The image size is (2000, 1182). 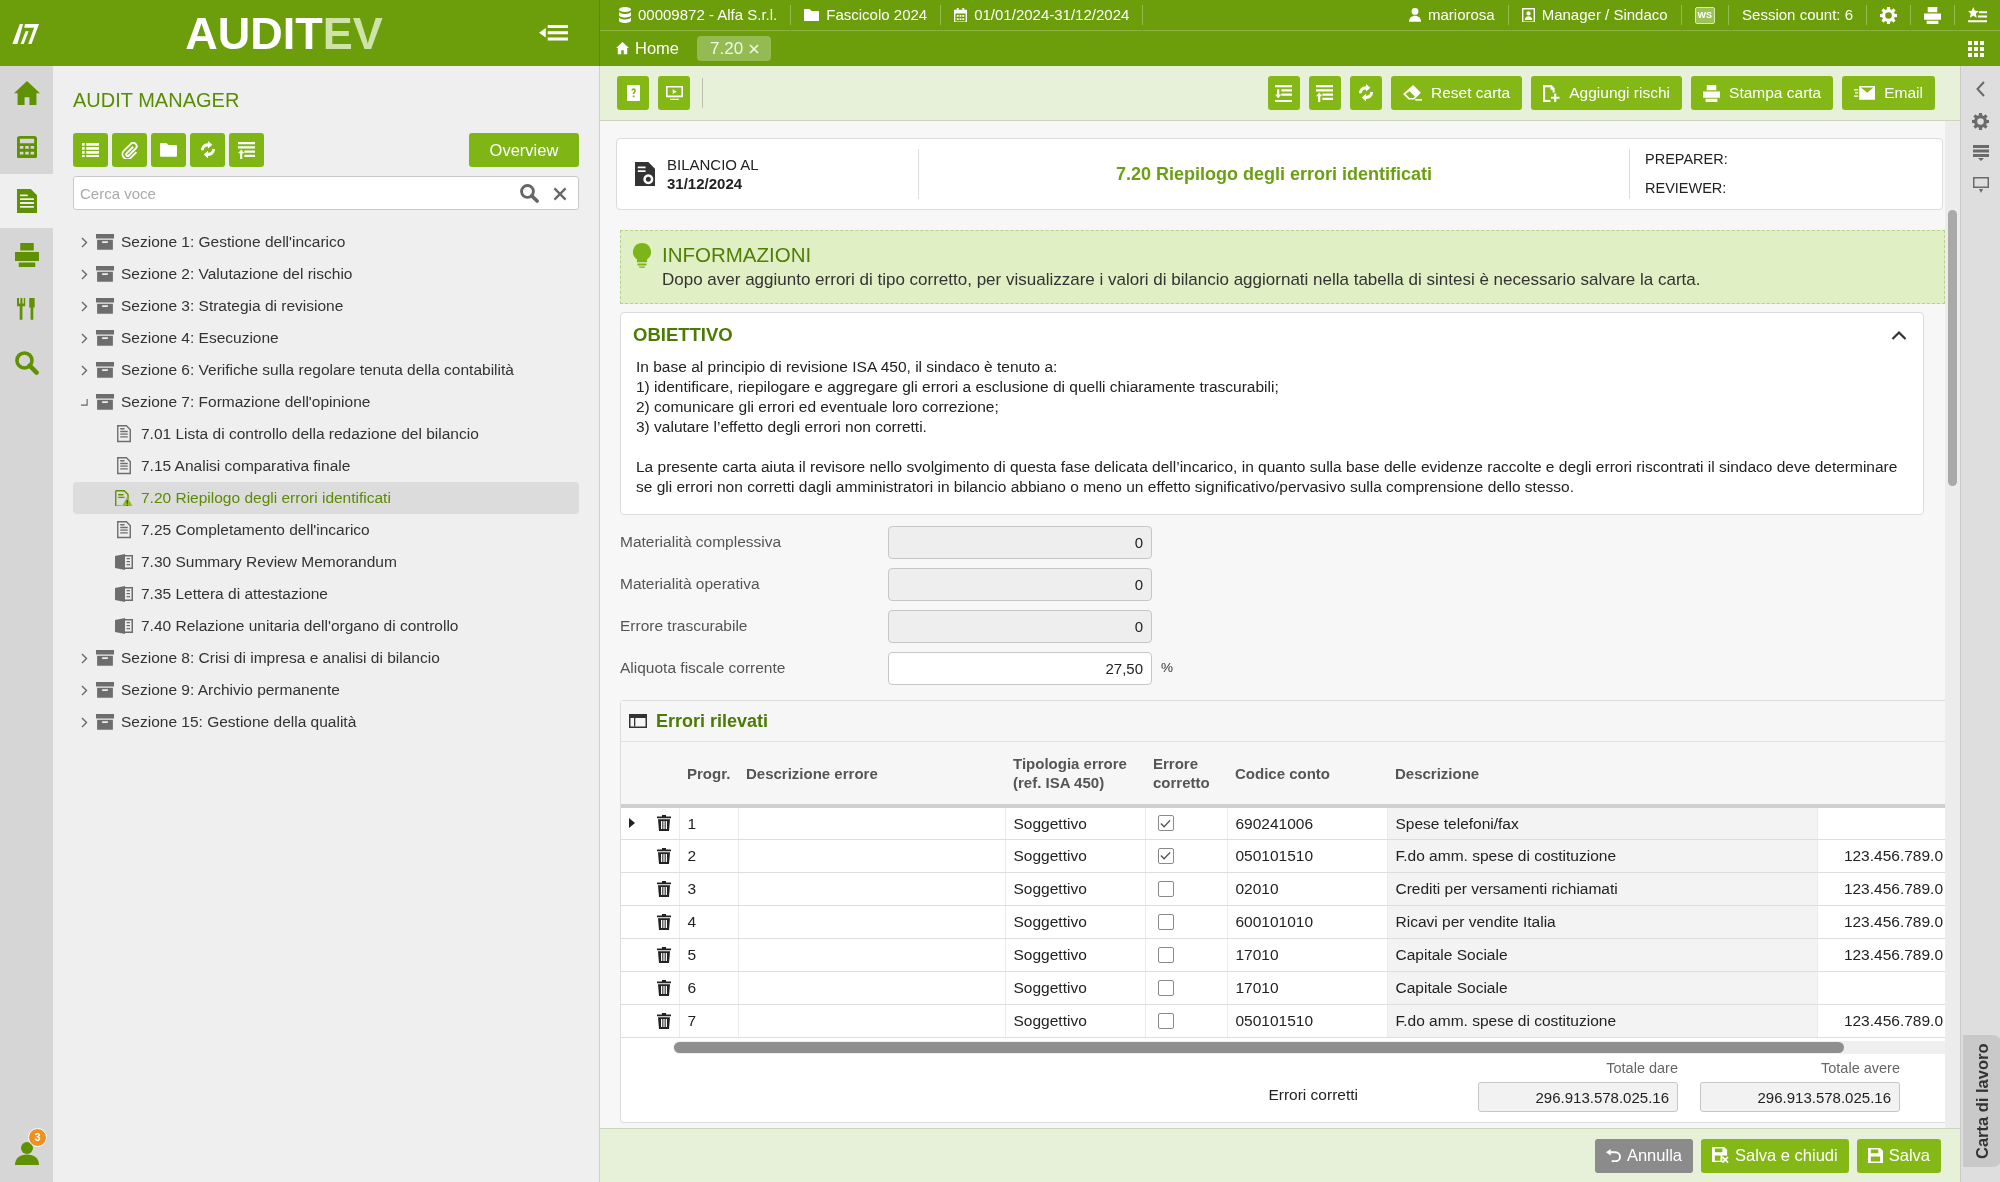 What do you see at coordinates (326, 274) in the screenshot?
I see `tree-item: Sezione 2: Valutazione del rischio` at bounding box center [326, 274].